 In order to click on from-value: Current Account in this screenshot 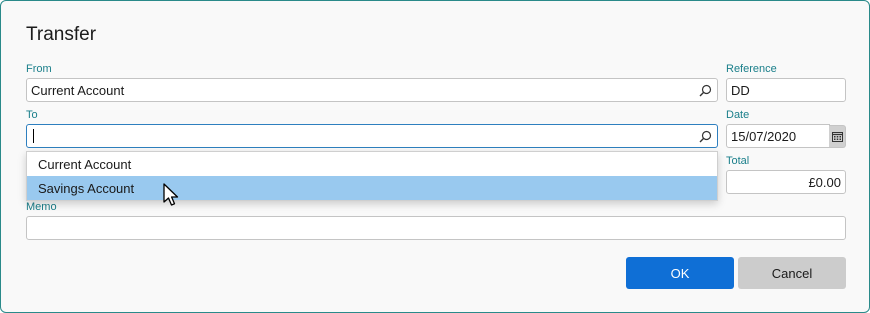, I will do `click(78, 90)`.